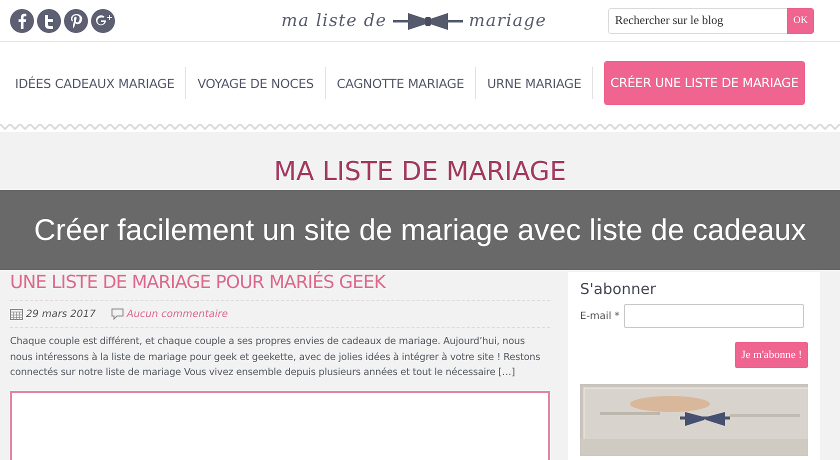 This screenshot has width=840, height=460. Describe the element at coordinates (771, 355) in the screenshot. I see `subscribe-button: Je m'abonne !` at that location.